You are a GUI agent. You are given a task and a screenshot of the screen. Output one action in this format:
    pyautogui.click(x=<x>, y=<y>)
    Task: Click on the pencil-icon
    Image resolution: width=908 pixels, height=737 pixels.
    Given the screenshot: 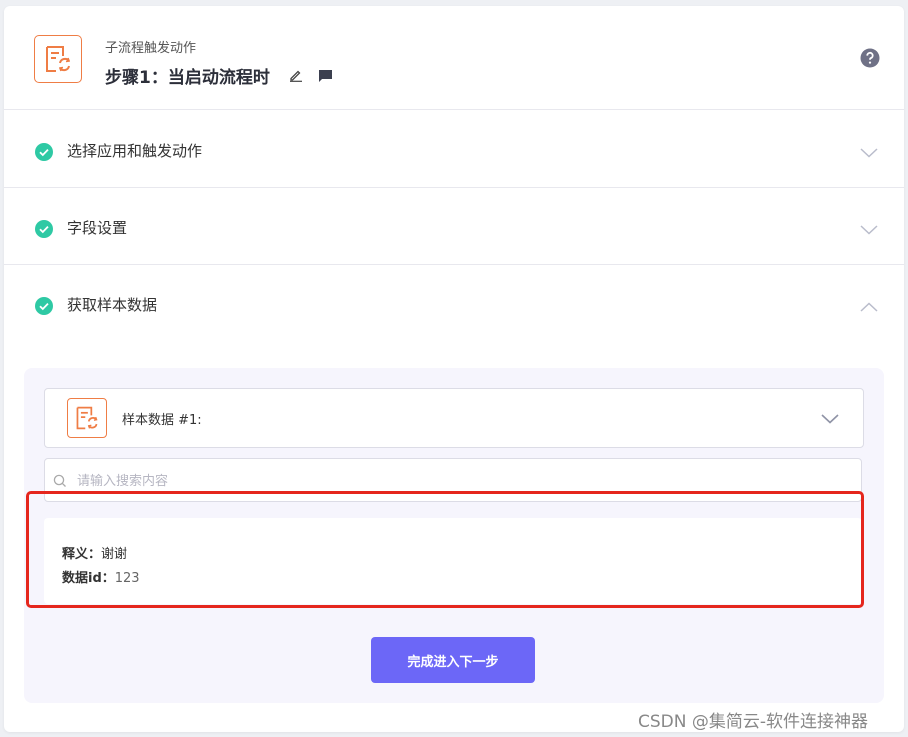 What is the action you would take?
    pyautogui.click(x=296, y=76)
    